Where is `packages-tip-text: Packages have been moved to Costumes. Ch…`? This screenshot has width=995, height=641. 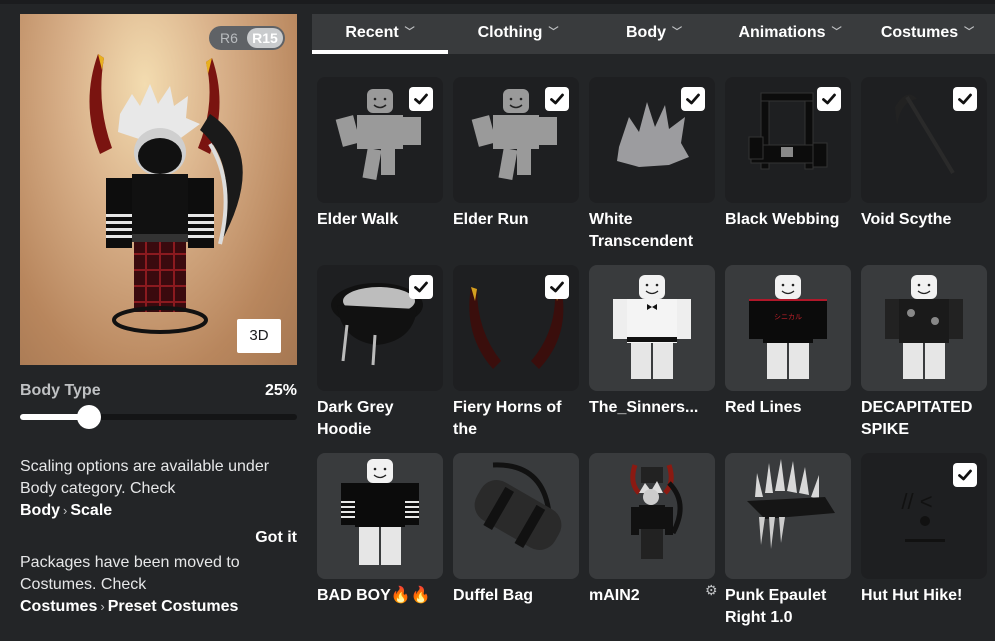
packages-tip-text: Packages have been moved to Costumes. Ch… is located at coordinates (130, 573).